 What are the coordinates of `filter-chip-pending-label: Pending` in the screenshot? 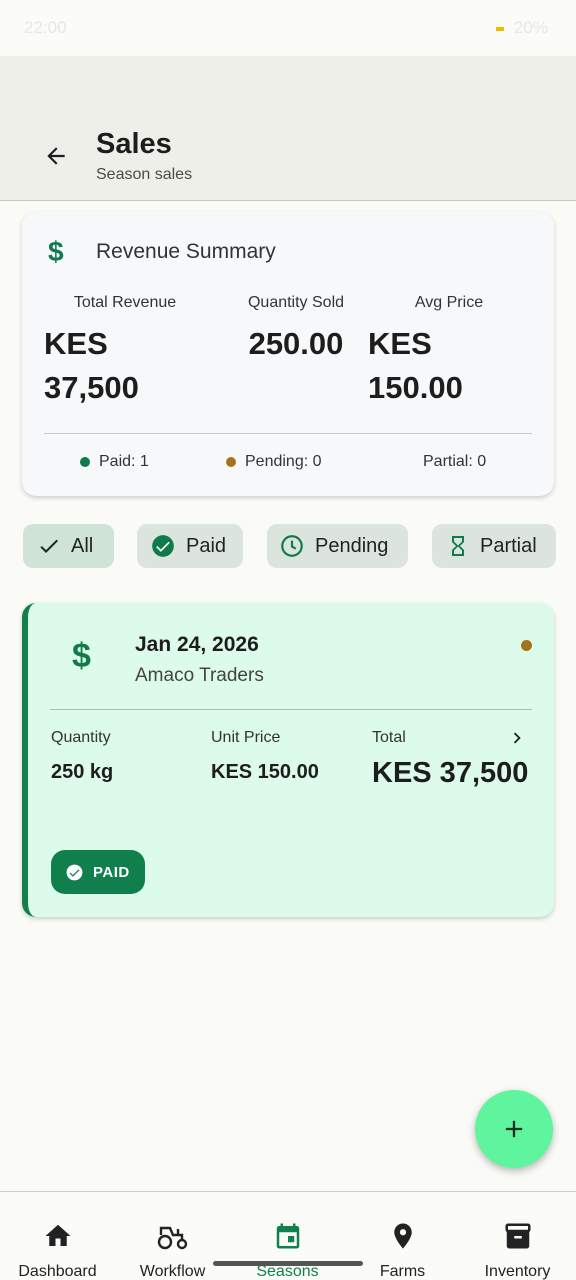 It's located at (352, 545).